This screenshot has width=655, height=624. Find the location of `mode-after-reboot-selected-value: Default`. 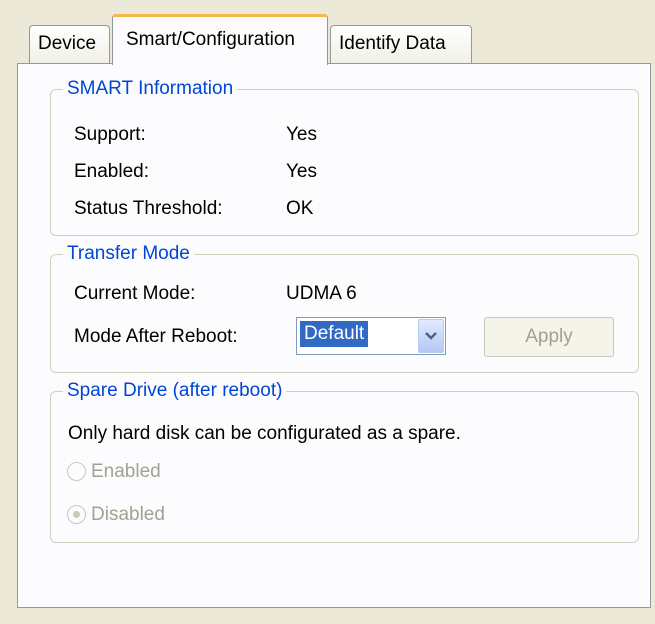

mode-after-reboot-selected-value: Default is located at coordinates (334, 334).